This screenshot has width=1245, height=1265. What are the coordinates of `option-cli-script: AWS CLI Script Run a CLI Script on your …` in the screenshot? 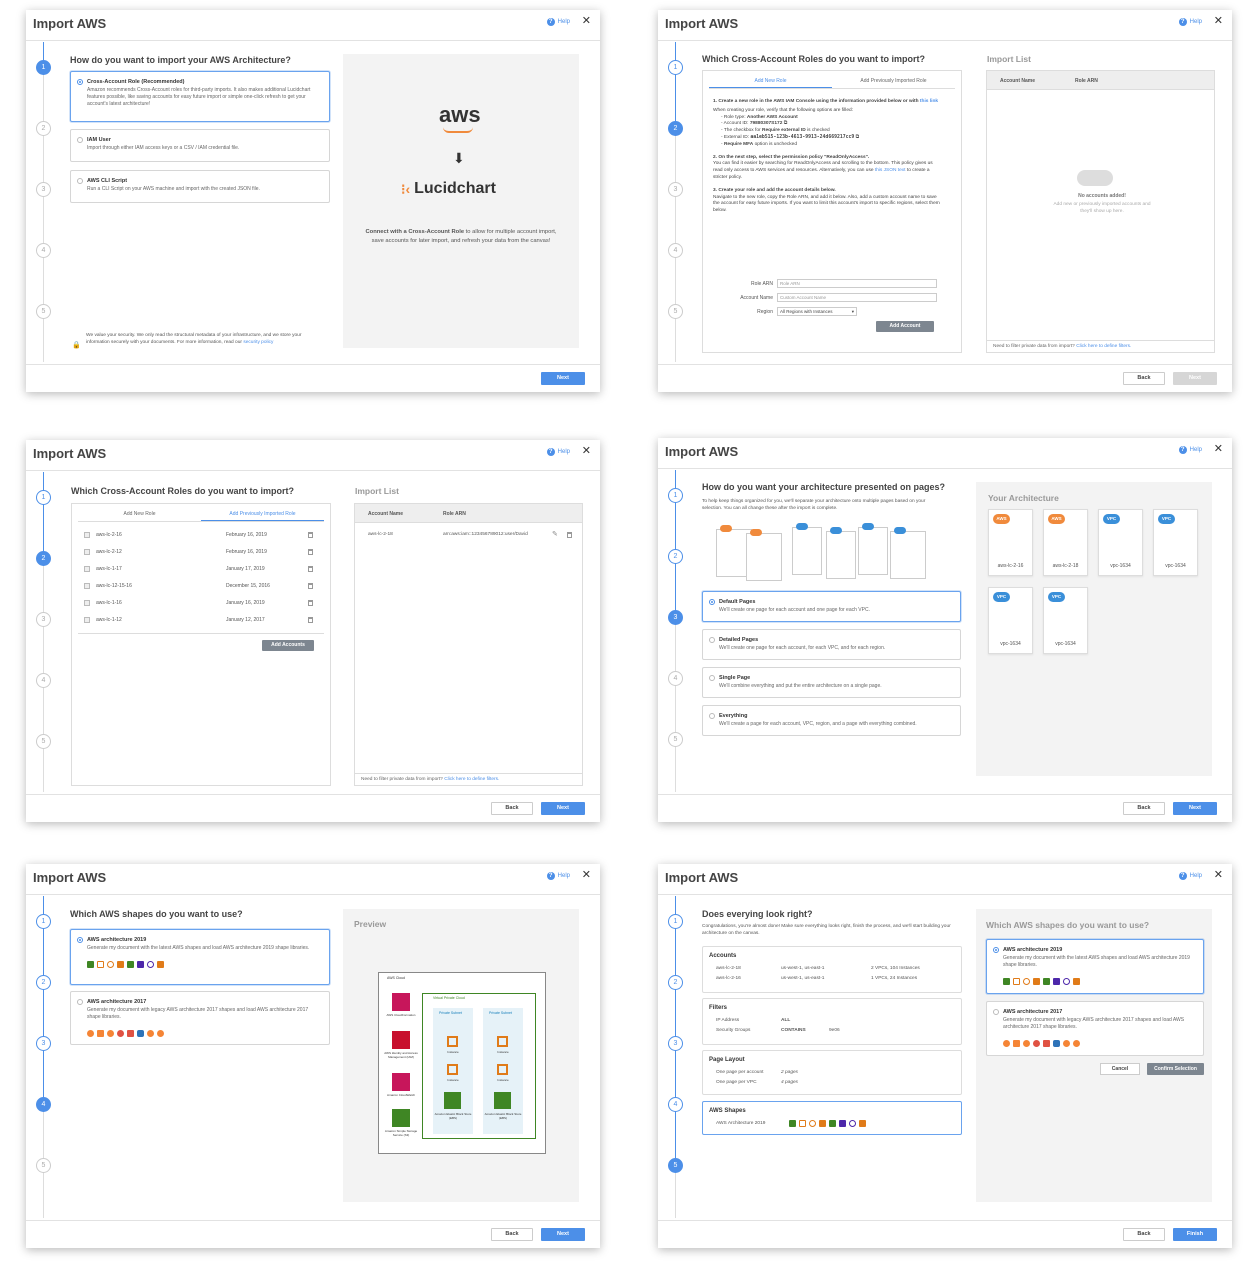 It's located at (200, 186).